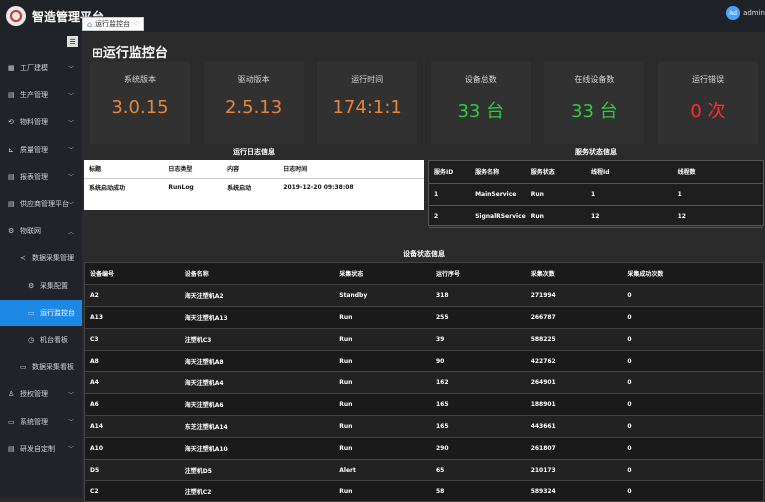 This screenshot has height=502, width=765. I want to click on column-header: 设备编号, so click(102, 275).